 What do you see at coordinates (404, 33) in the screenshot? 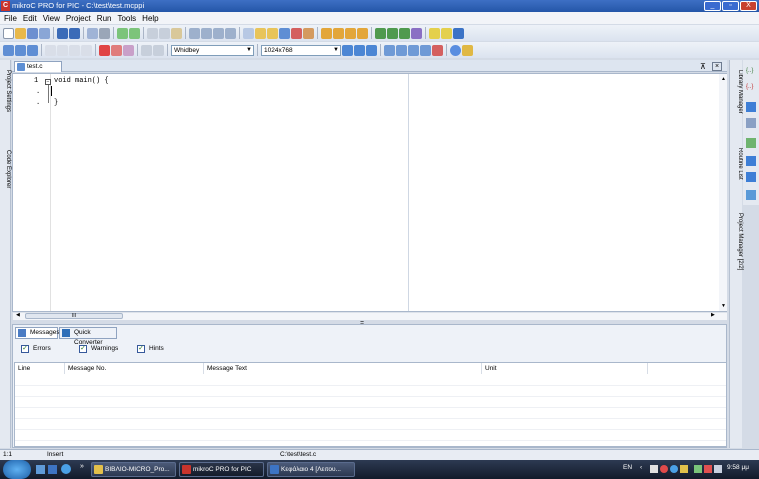
I see `step-over-icon` at bounding box center [404, 33].